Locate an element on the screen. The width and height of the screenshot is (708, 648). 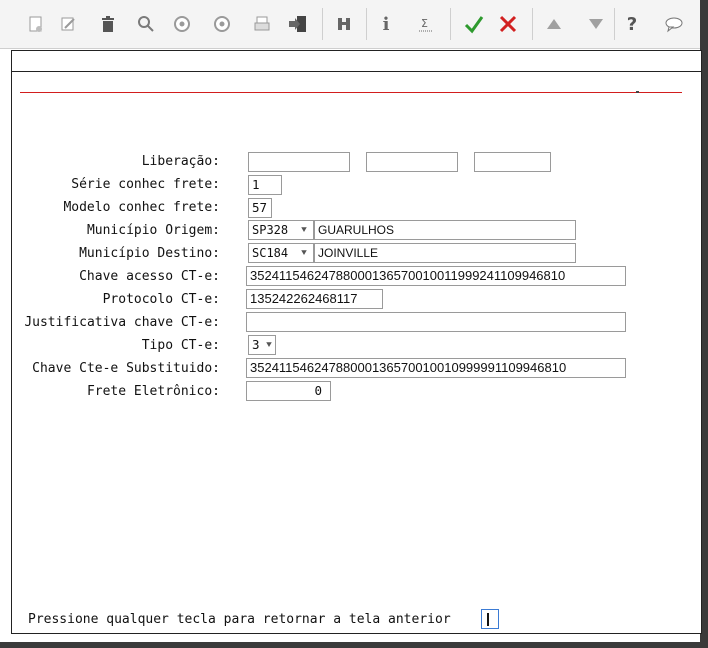
label-serie: Série conhec frete: is located at coordinates (145, 184).